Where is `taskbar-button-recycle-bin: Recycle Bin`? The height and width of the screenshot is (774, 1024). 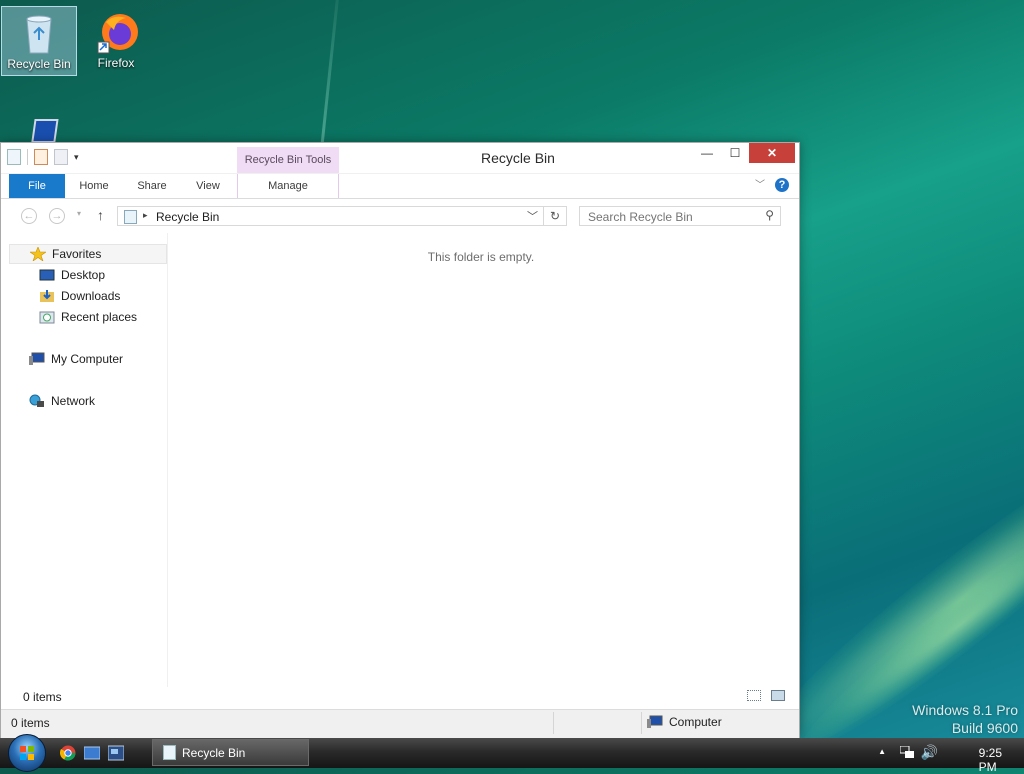
taskbar-button-recycle-bin: Recycle Bin is located at coordinates (230, 752).